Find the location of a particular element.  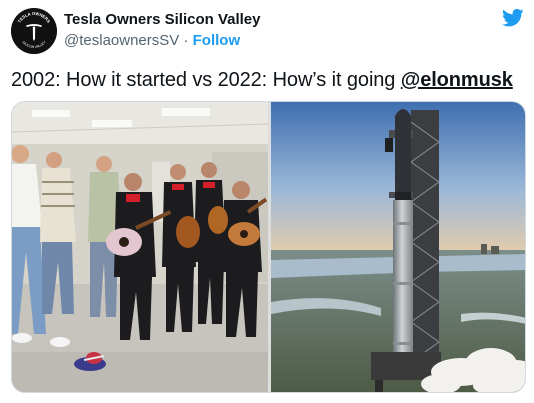

avatar: TESLA OWNERS SILICON VALLEY is located at coordinates (34, 31).